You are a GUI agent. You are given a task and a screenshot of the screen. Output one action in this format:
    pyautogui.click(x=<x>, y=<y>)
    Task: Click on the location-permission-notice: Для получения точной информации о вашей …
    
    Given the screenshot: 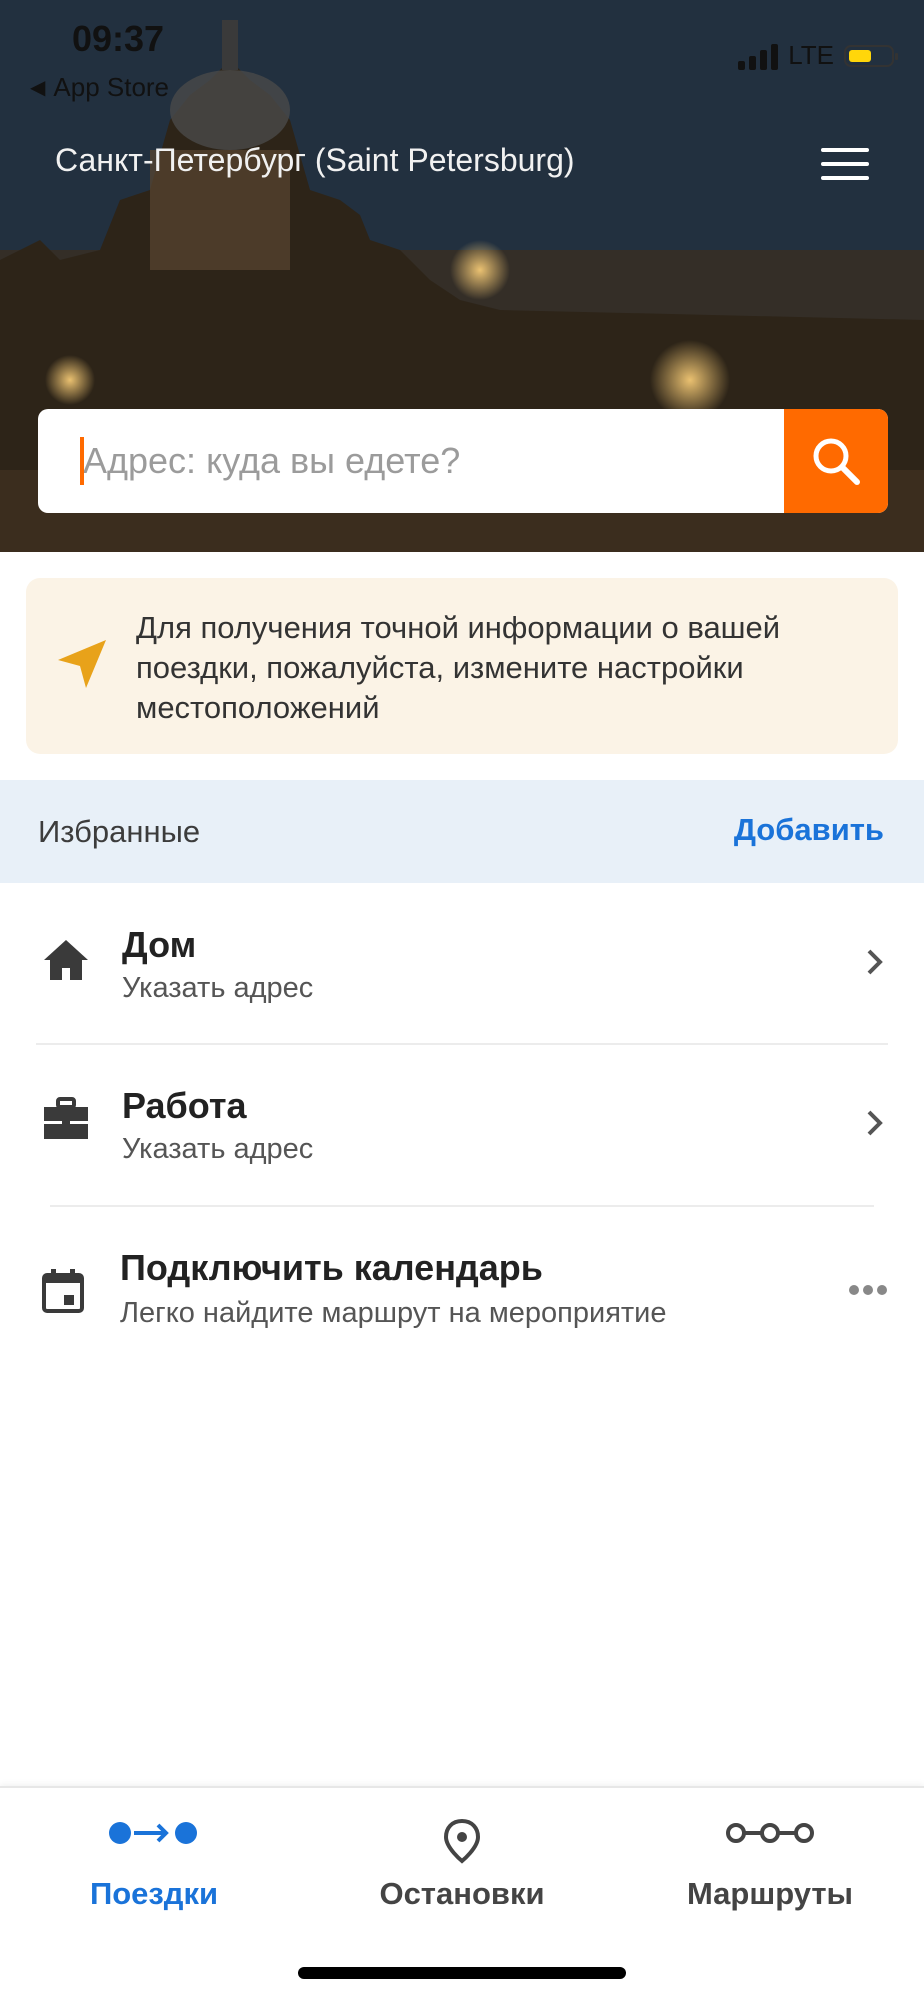 What is the action you would take?
    pyautogui.click(x=462, y=666)
    